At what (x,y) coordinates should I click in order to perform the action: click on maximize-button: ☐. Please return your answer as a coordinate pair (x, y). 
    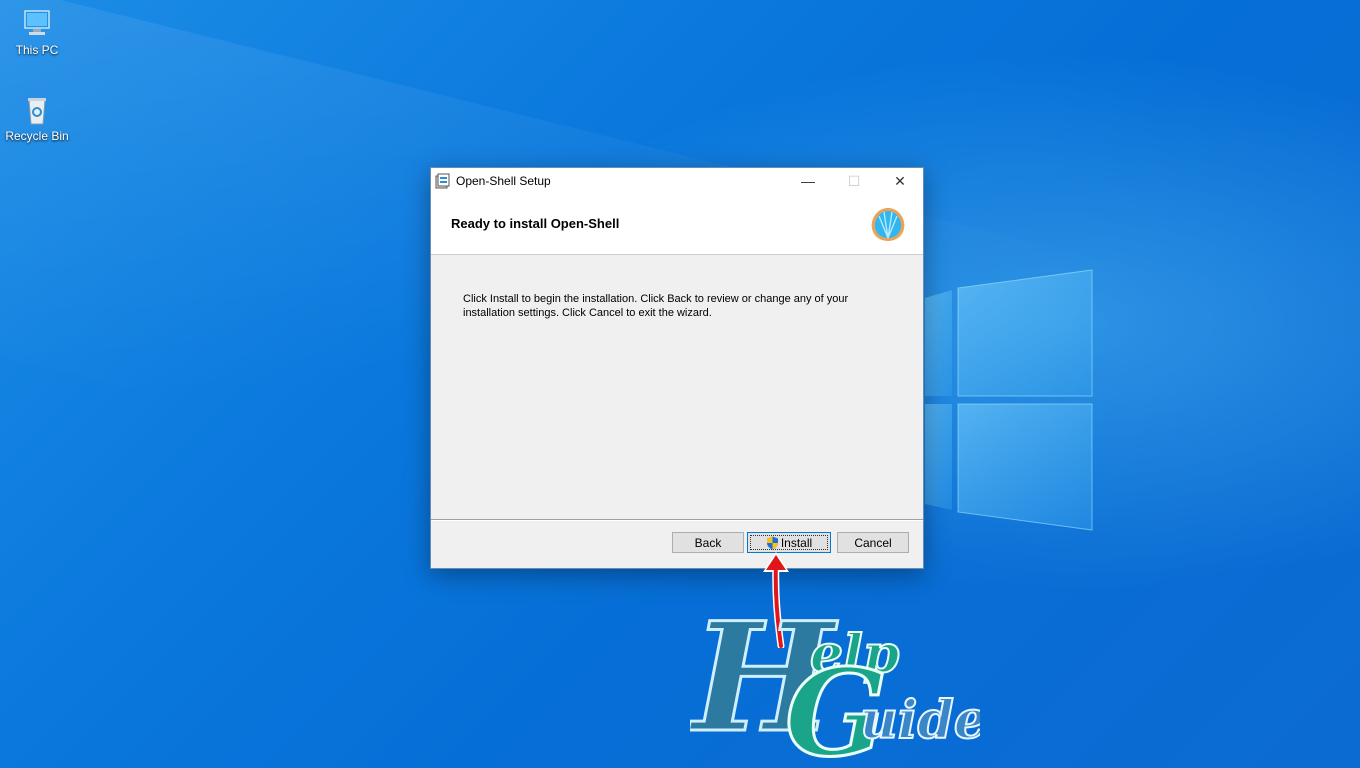
    Looking at the image, I should click on (854, 181).